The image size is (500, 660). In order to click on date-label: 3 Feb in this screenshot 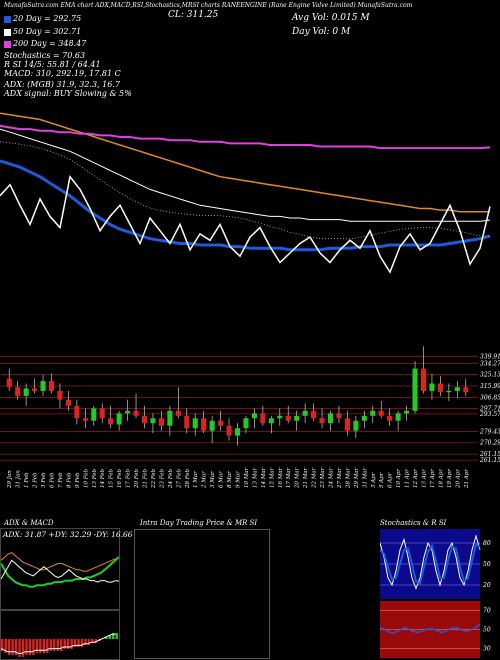, I will do `click(44, 480)`.